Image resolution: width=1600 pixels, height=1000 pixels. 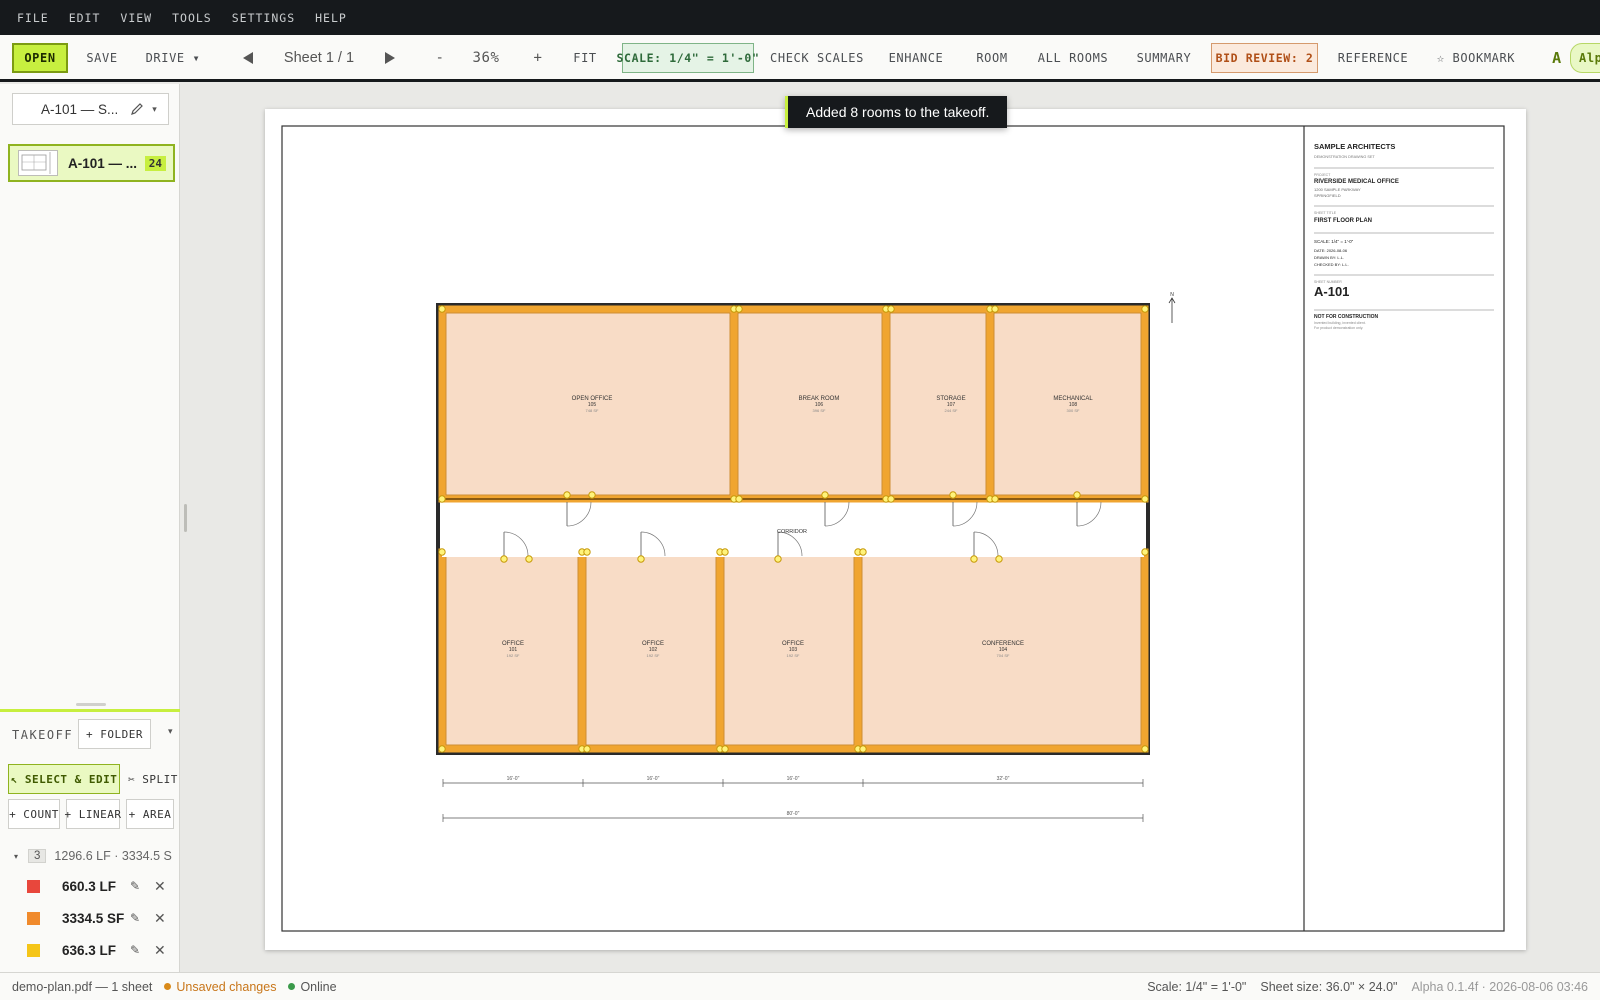 I want to click on room-area: 396 SF, so click(x=819, y=410).